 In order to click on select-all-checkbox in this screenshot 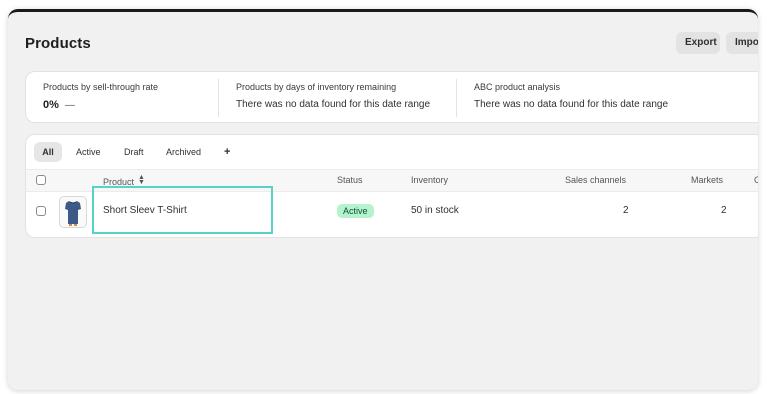, I will do `click(41, 180)`.